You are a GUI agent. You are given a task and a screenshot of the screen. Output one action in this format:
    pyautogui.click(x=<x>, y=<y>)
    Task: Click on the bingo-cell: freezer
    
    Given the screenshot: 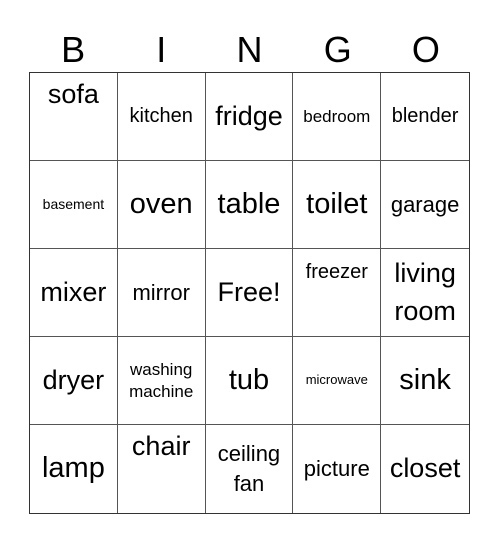 What is the action you would take?
    pyautogui.click(x=337, y=293)
    